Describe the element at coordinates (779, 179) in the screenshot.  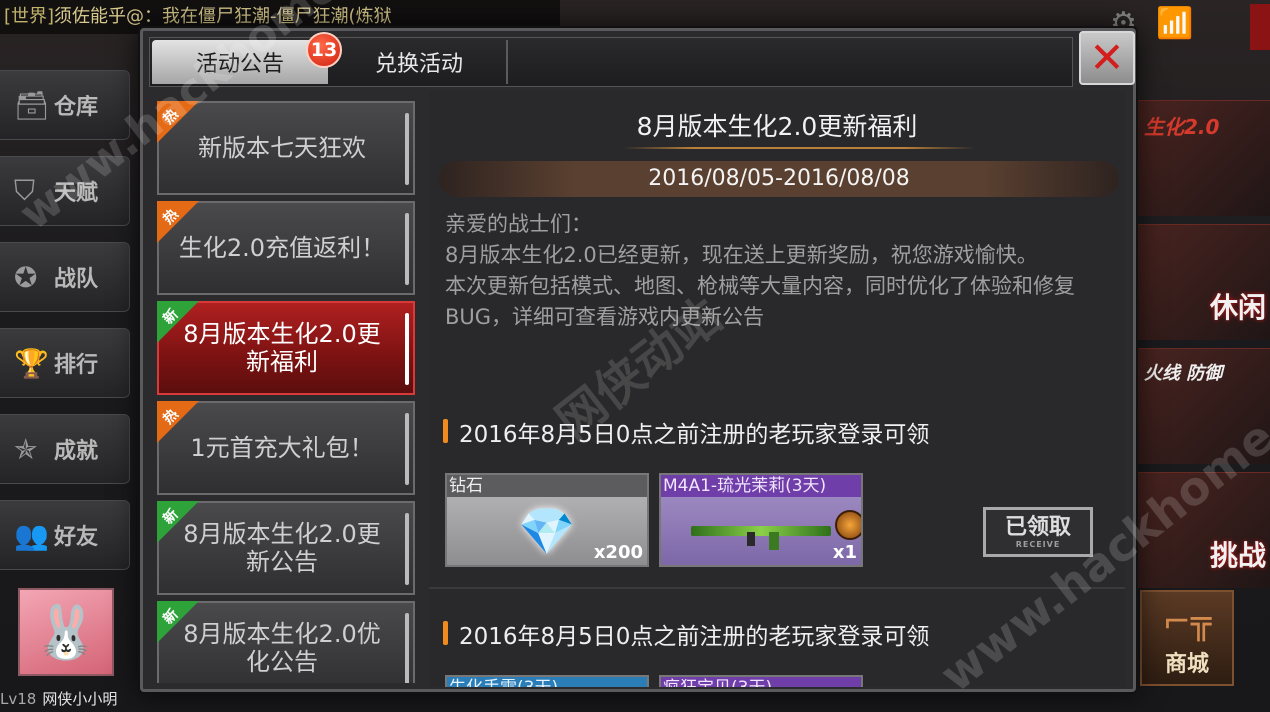
I see `event-date-range: 2016/08/05-2016/08/08` at that location.